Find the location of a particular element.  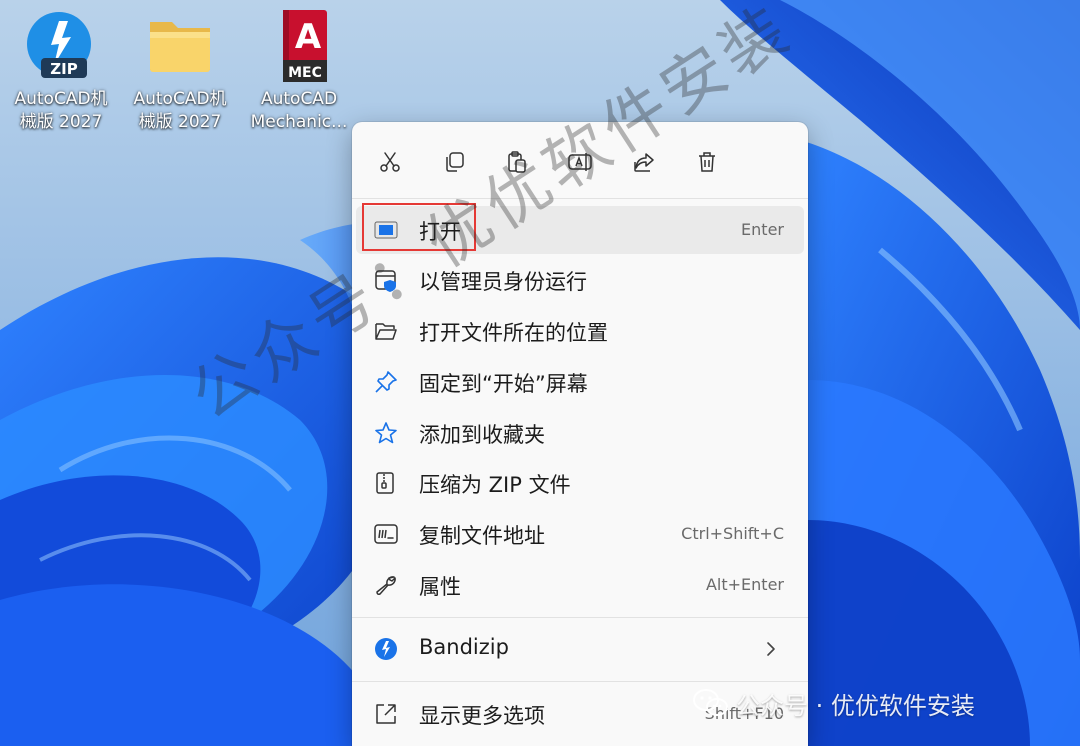

delete-icon is located at coordinates (707, 162).